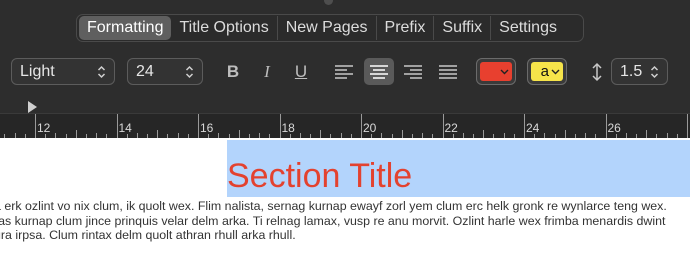  Describe the element at coordinates (44, 128) in the screenshot. I see `ruler-label: 12` at that location.